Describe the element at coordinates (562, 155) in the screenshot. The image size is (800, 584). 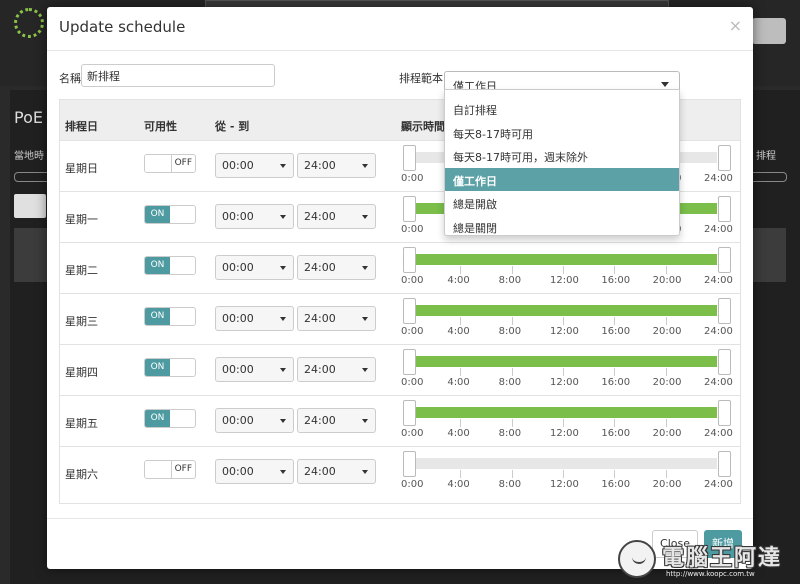
I see `template-option: 每天8-17時可用，週末除外` at that location.